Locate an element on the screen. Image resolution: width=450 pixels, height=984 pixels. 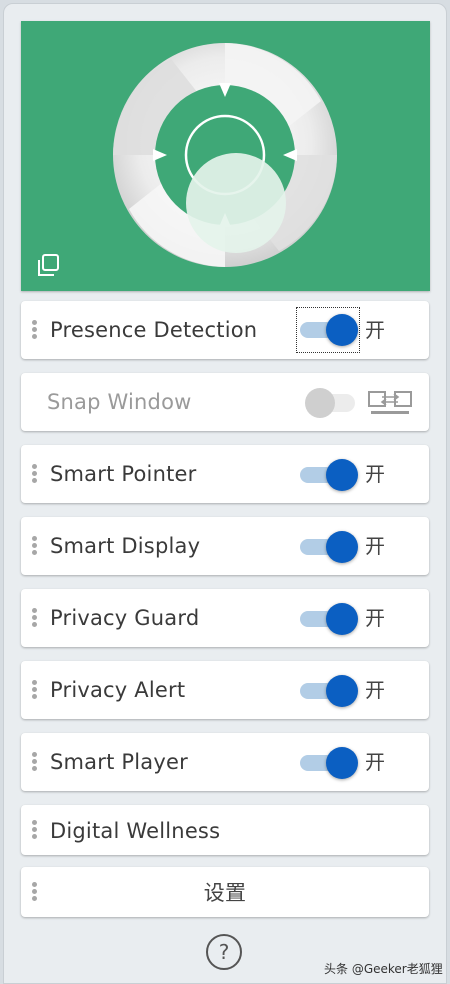
feature-card-snap-window: Snap Window is located at coordinates (225, 402).